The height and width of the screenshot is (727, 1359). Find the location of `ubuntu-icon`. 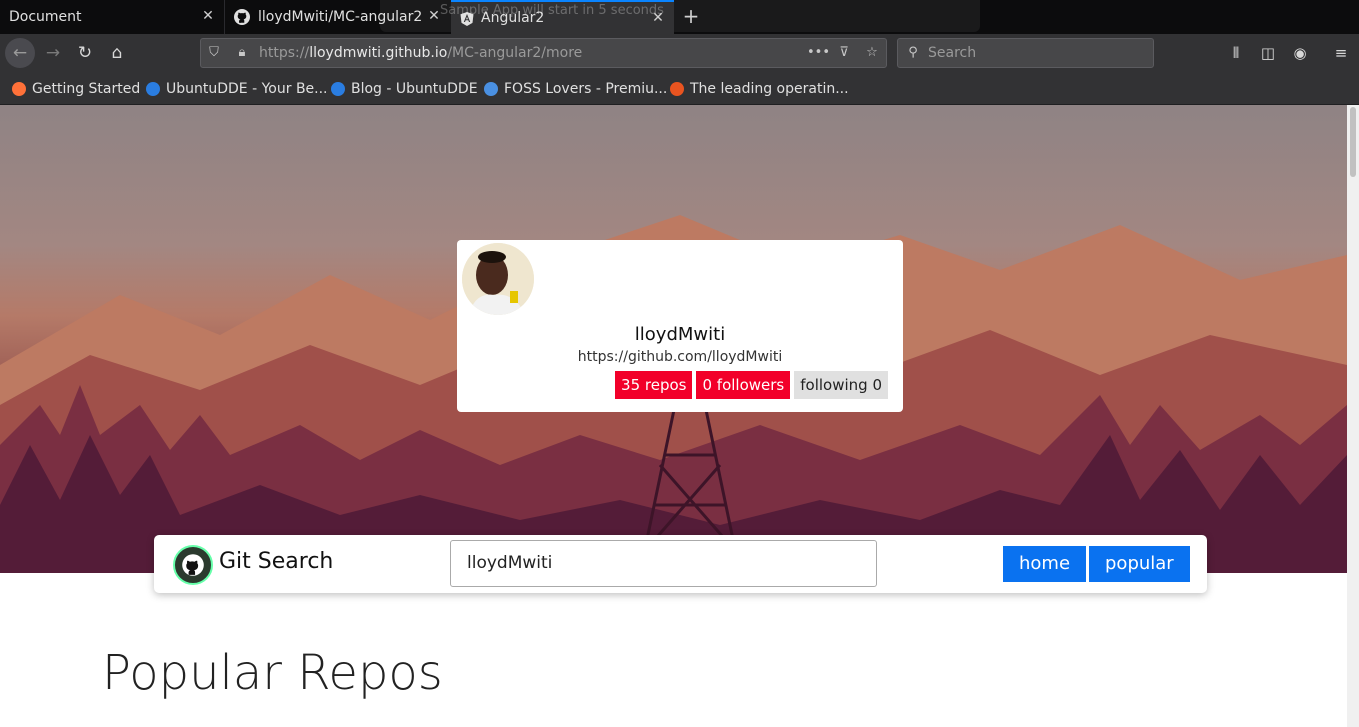

ubuntu-icon is located at coordinates (677, 89).